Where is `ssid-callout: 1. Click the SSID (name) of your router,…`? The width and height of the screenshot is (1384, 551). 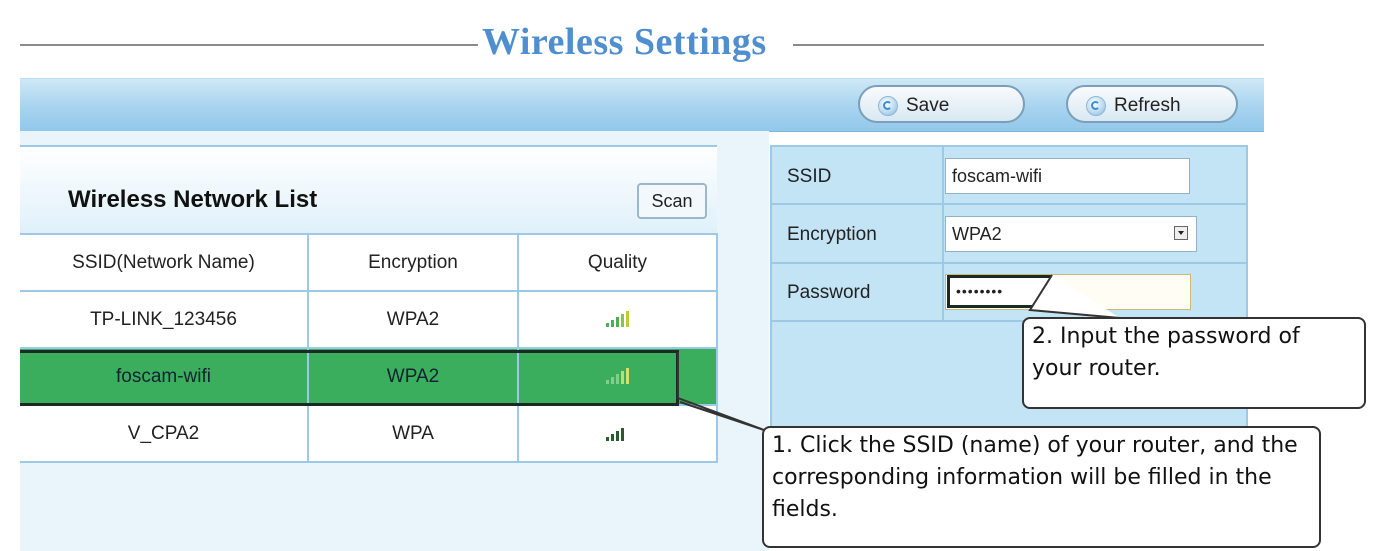 ssid-callout: 1. Click the SSID (name) of your router,… is located at coordinates (1041, 487).